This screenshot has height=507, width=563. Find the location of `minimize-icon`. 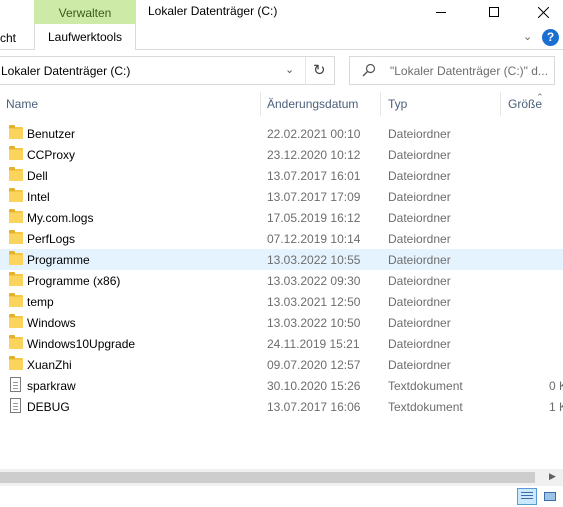

minimize-icon is located at coordinates (441, 12).